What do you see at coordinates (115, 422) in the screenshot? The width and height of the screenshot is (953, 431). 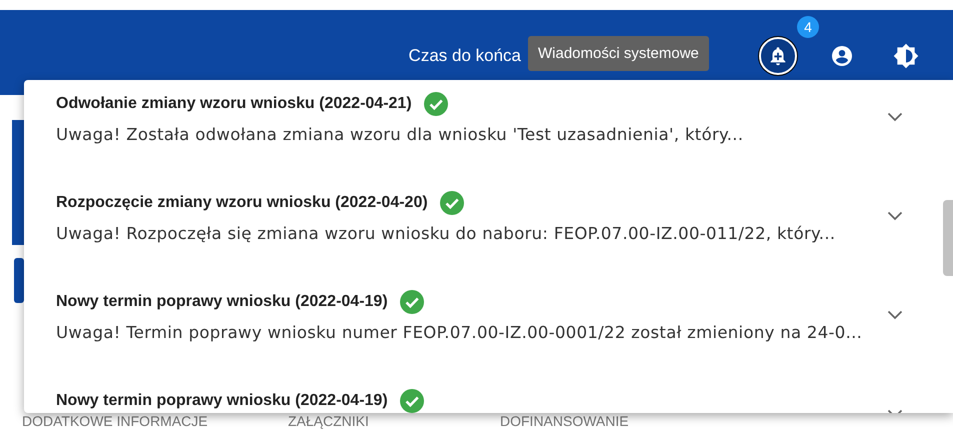 I see `section-tab: DODATKOWE INFORMACJE` at bounding box center [115, 422].